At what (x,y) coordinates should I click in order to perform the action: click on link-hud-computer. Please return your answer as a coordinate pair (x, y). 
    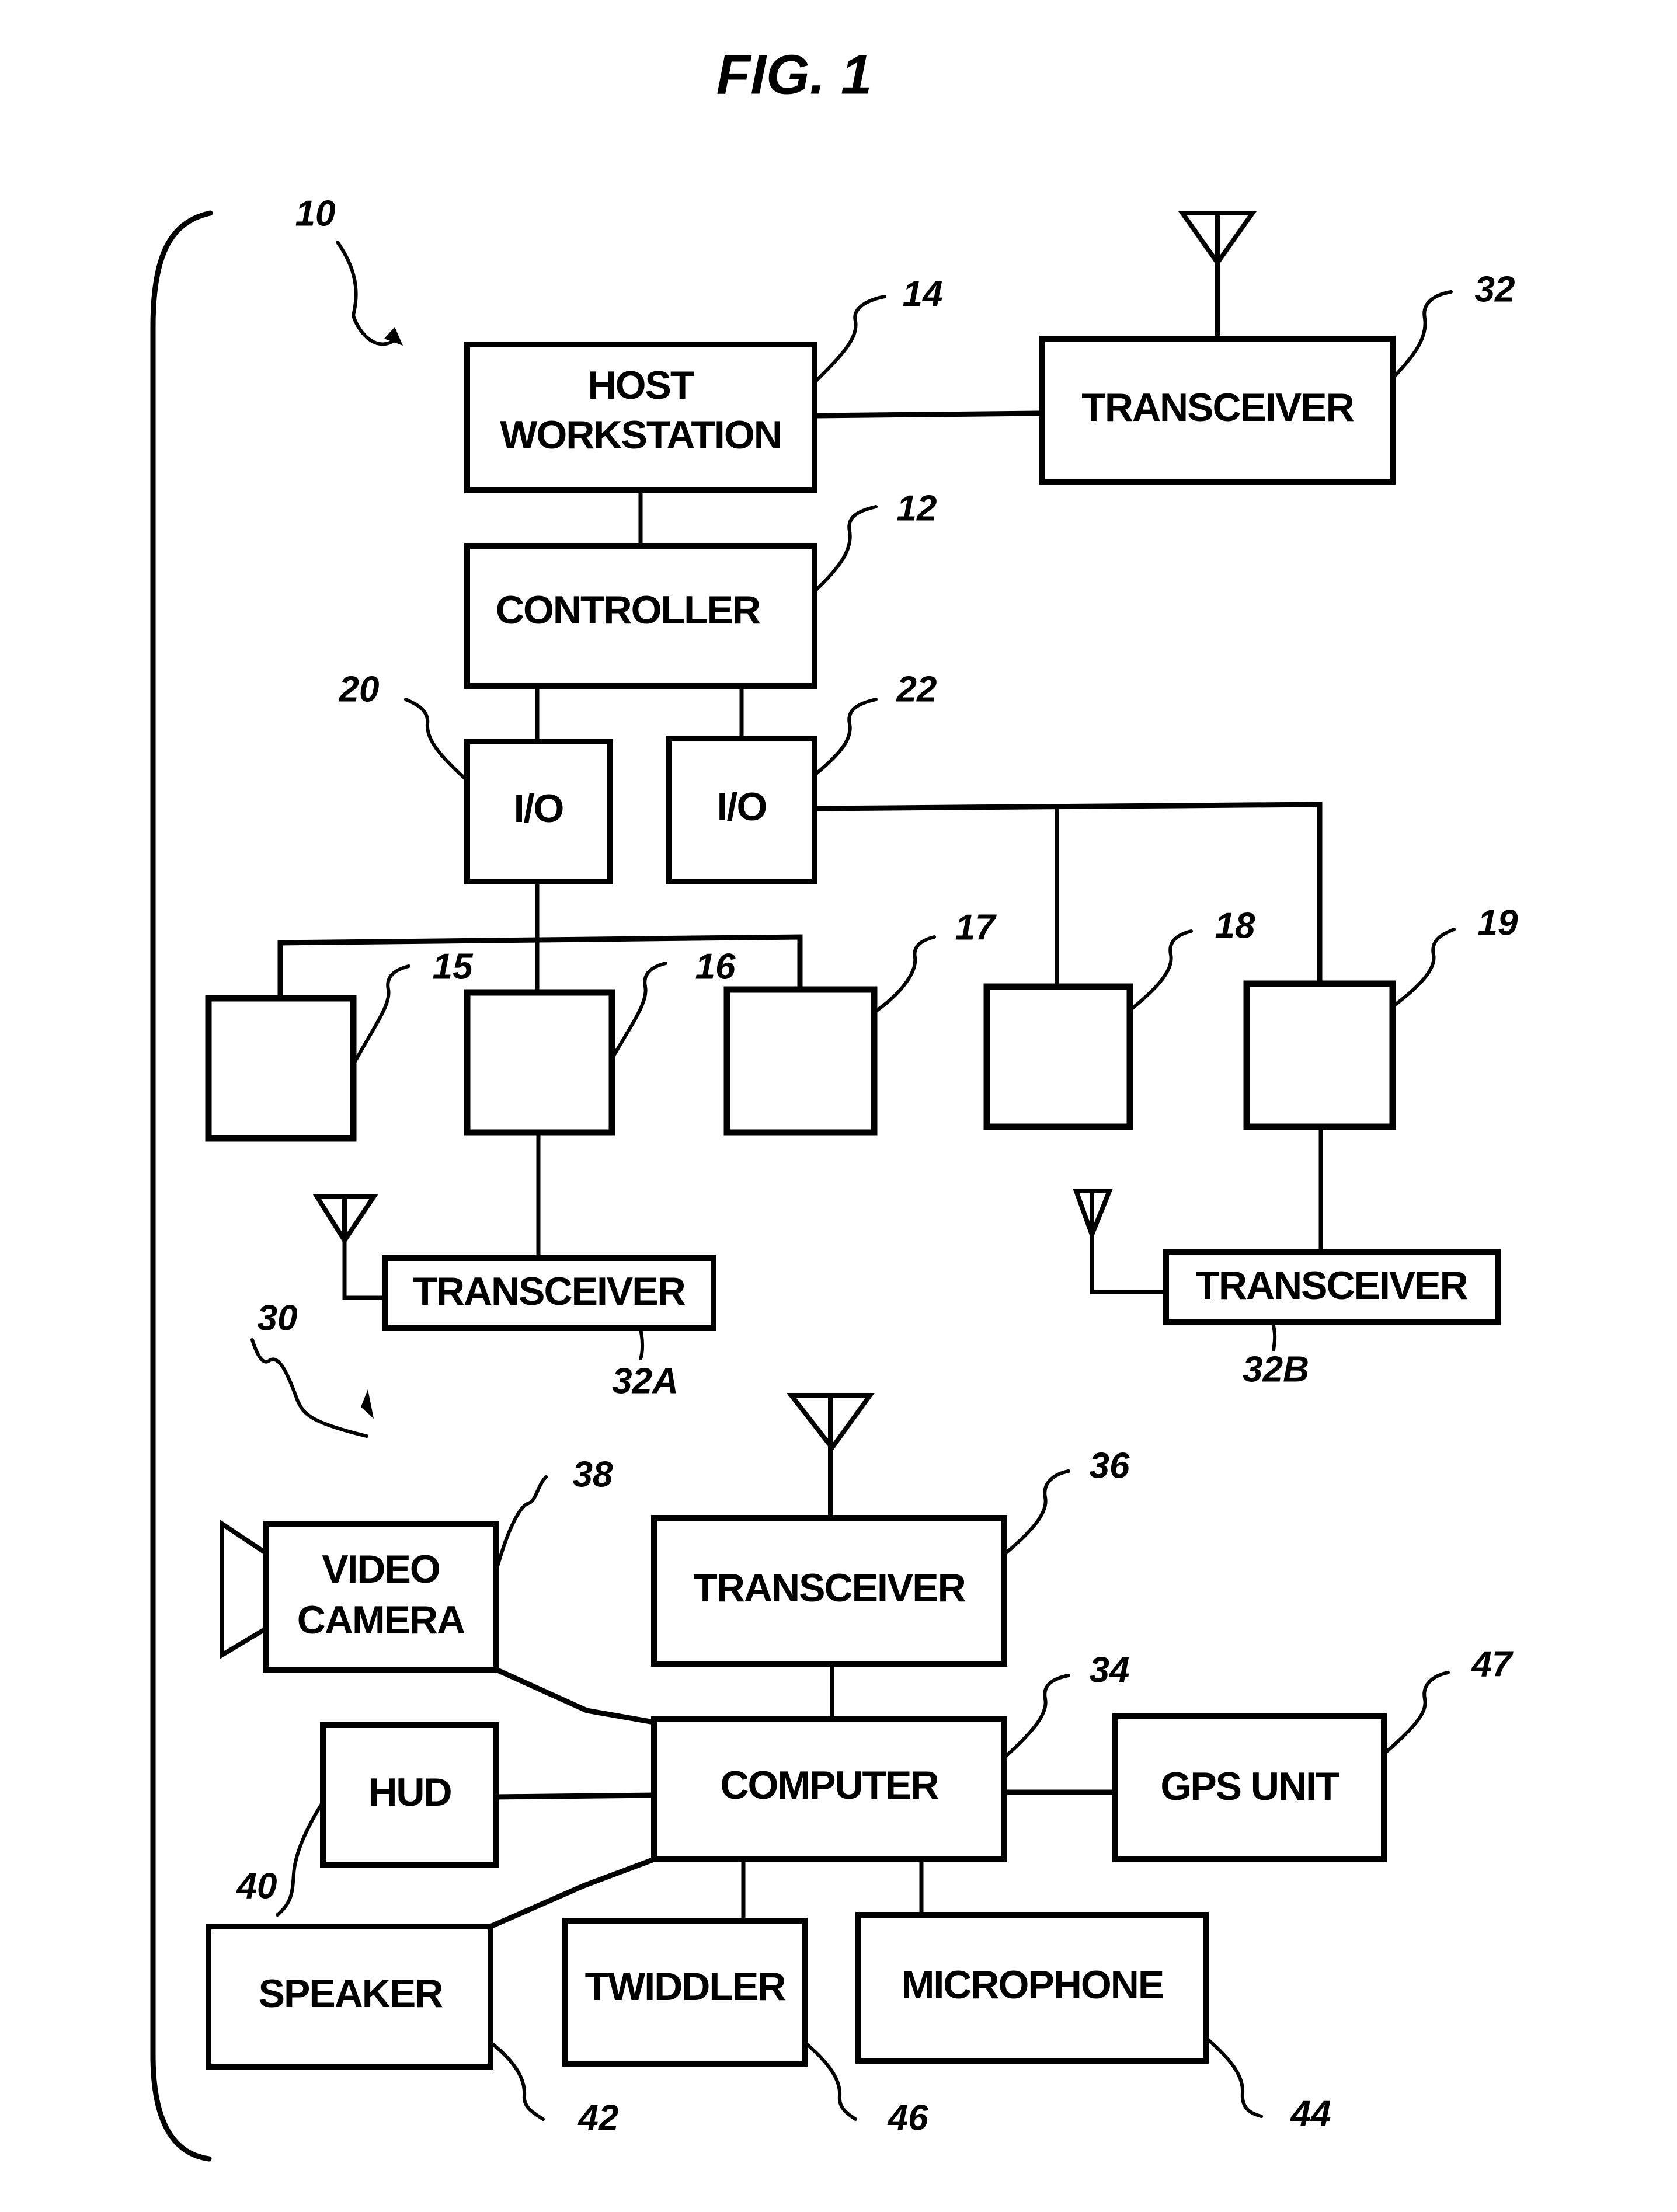
    Looking at the image, I should click on (575, 1796).